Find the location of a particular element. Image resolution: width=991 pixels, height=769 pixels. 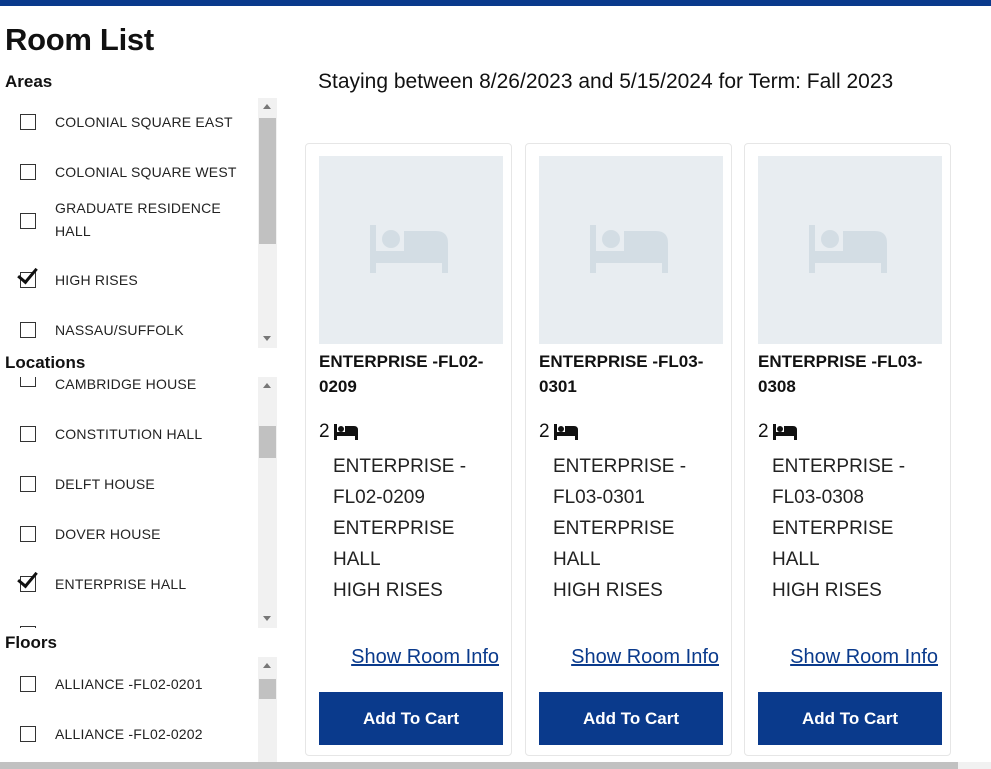

page-title: Room List is located at coordinates (79, 39).